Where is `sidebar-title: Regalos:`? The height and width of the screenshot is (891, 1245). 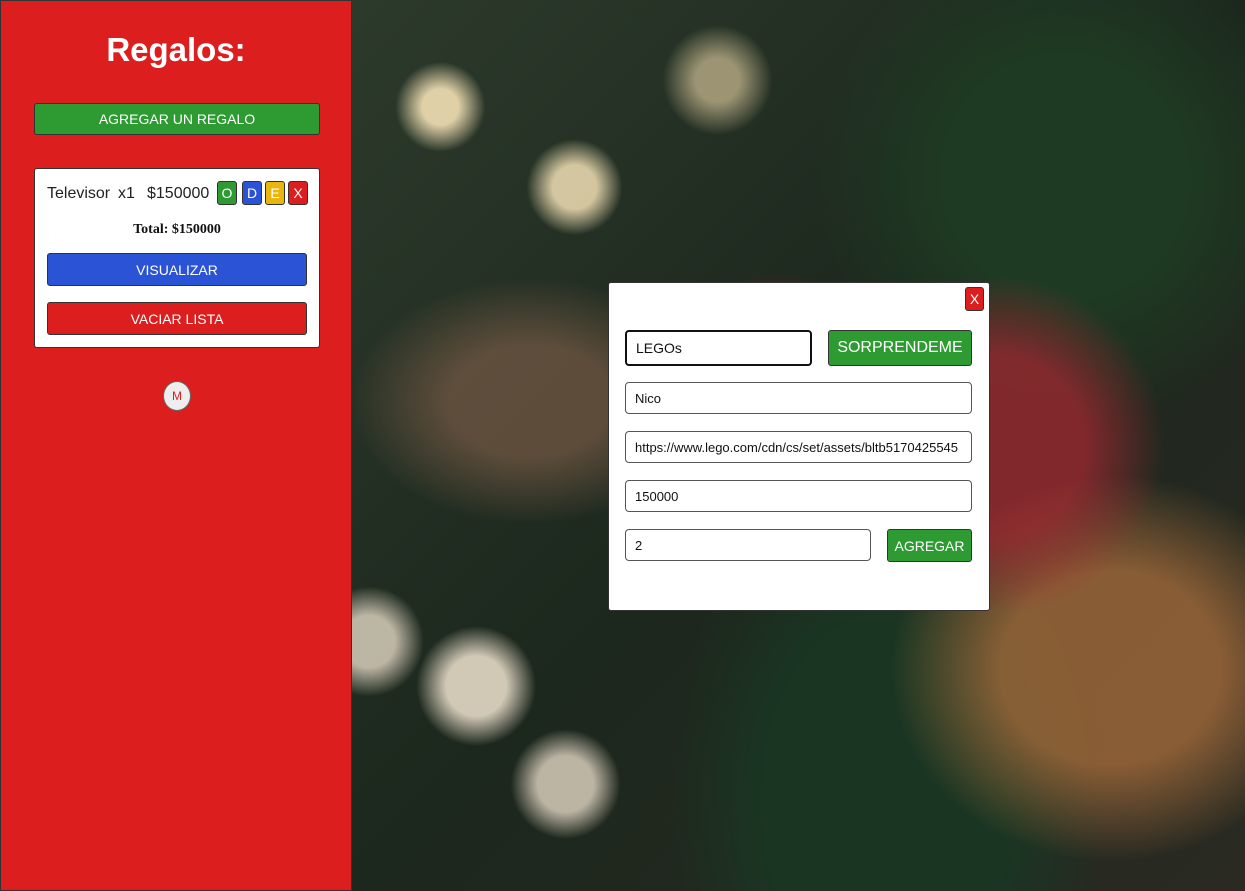
sidebar-title: Regalos: is located at coordinates (176, 49).